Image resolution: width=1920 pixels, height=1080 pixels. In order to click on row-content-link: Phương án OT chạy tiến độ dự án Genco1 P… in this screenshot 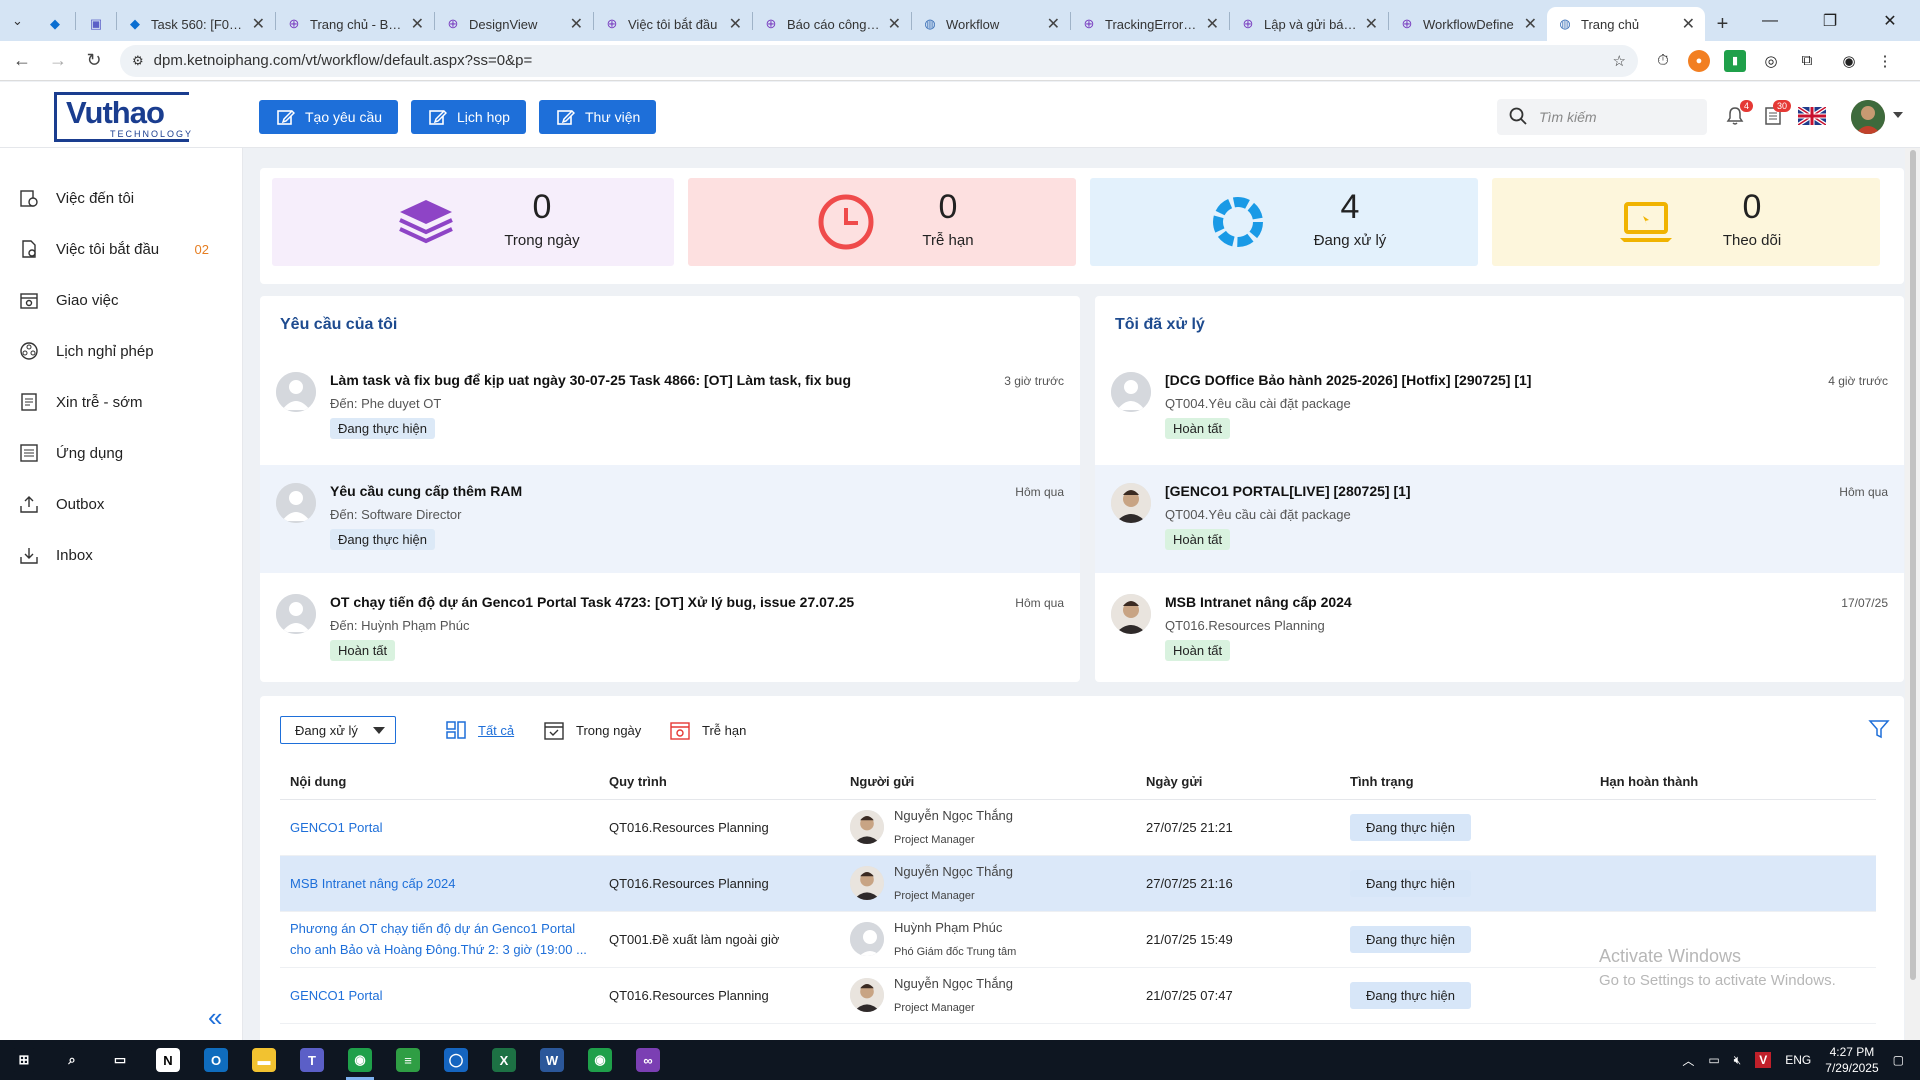, I will do `click(432, 928)`.